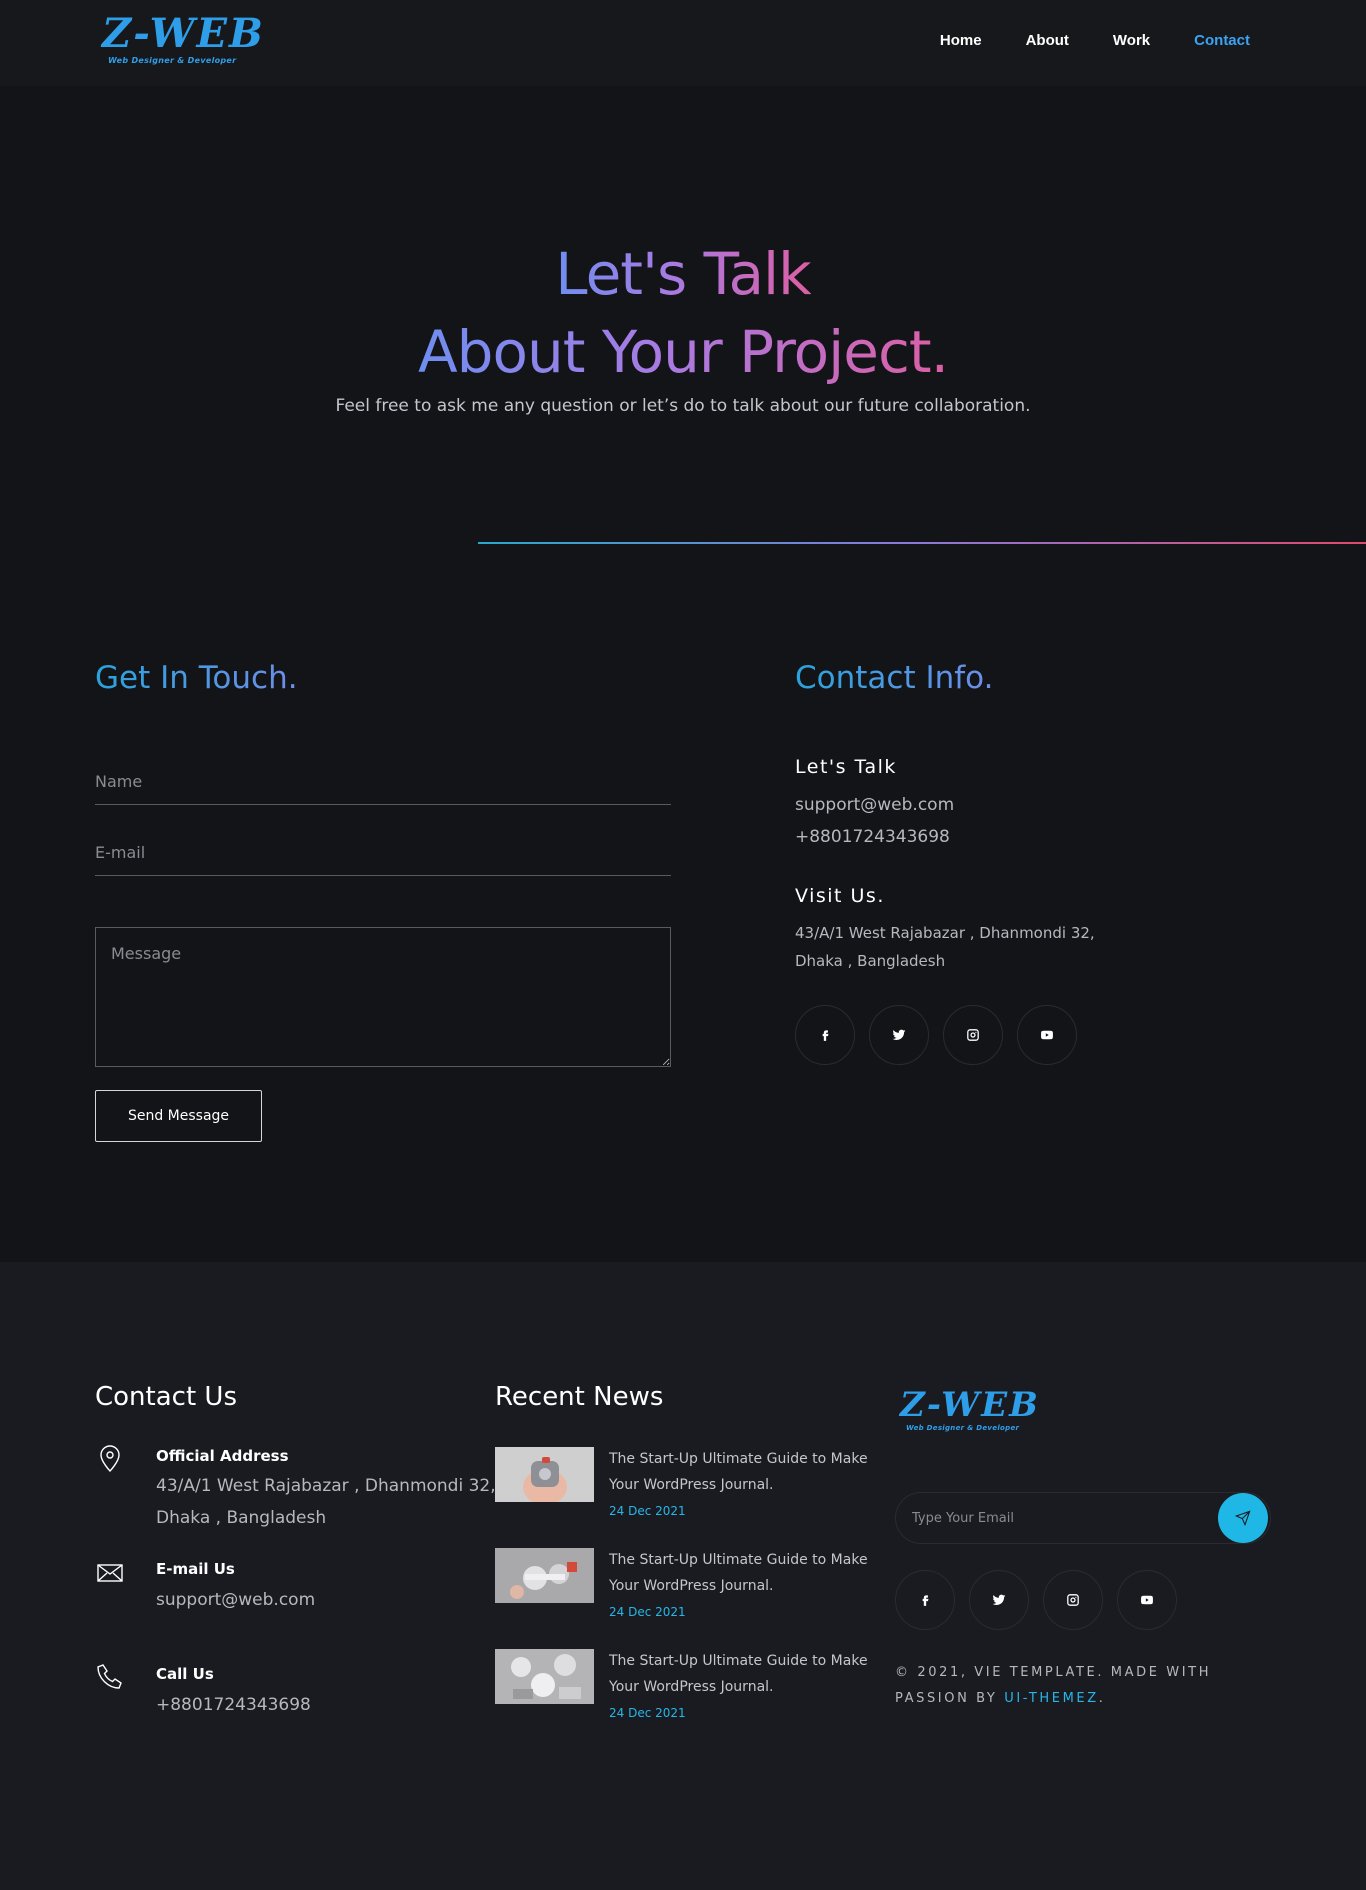  What do you see at coordinates (870, 961) in the screenshot?
I see `info-address-line2: Dhaka , Bangladesh` at bounding box center [870, 961].